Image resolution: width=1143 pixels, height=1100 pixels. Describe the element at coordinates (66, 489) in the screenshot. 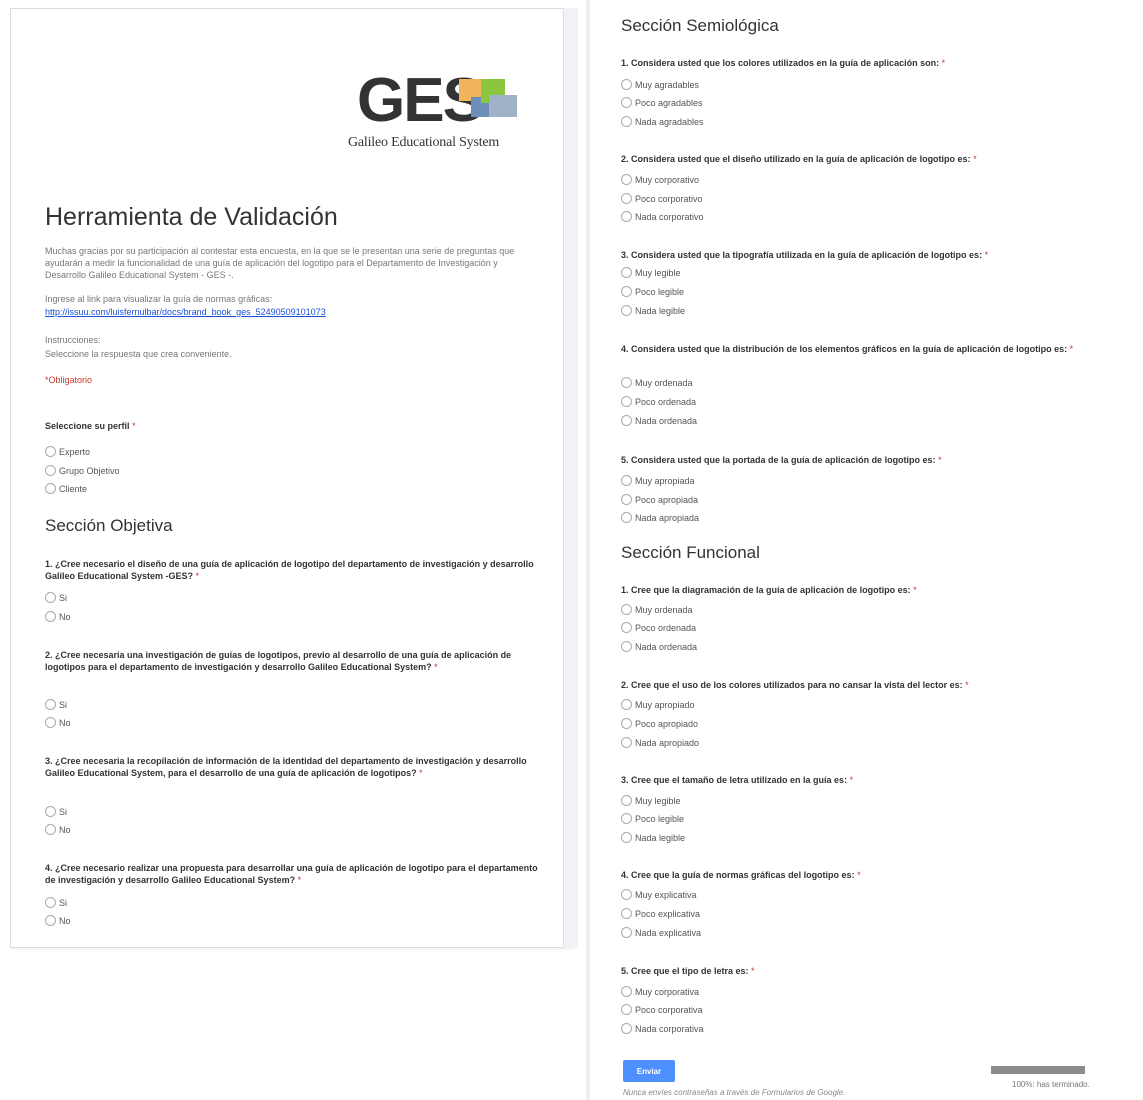

I see `radio-option: Cliente` at that location.